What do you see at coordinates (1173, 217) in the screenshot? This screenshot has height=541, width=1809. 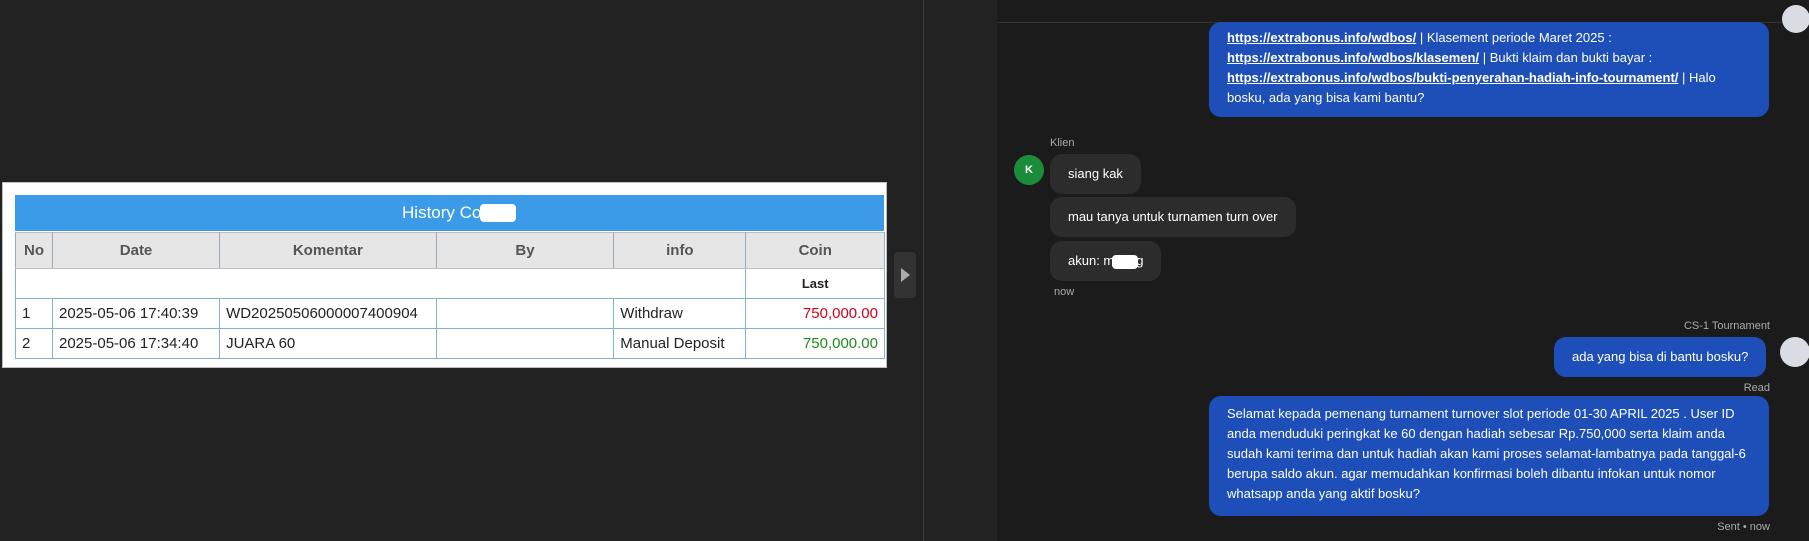 I see `client-message-2: mau tanya untuk turnamen turn over` at bounding box center [1173, 217].